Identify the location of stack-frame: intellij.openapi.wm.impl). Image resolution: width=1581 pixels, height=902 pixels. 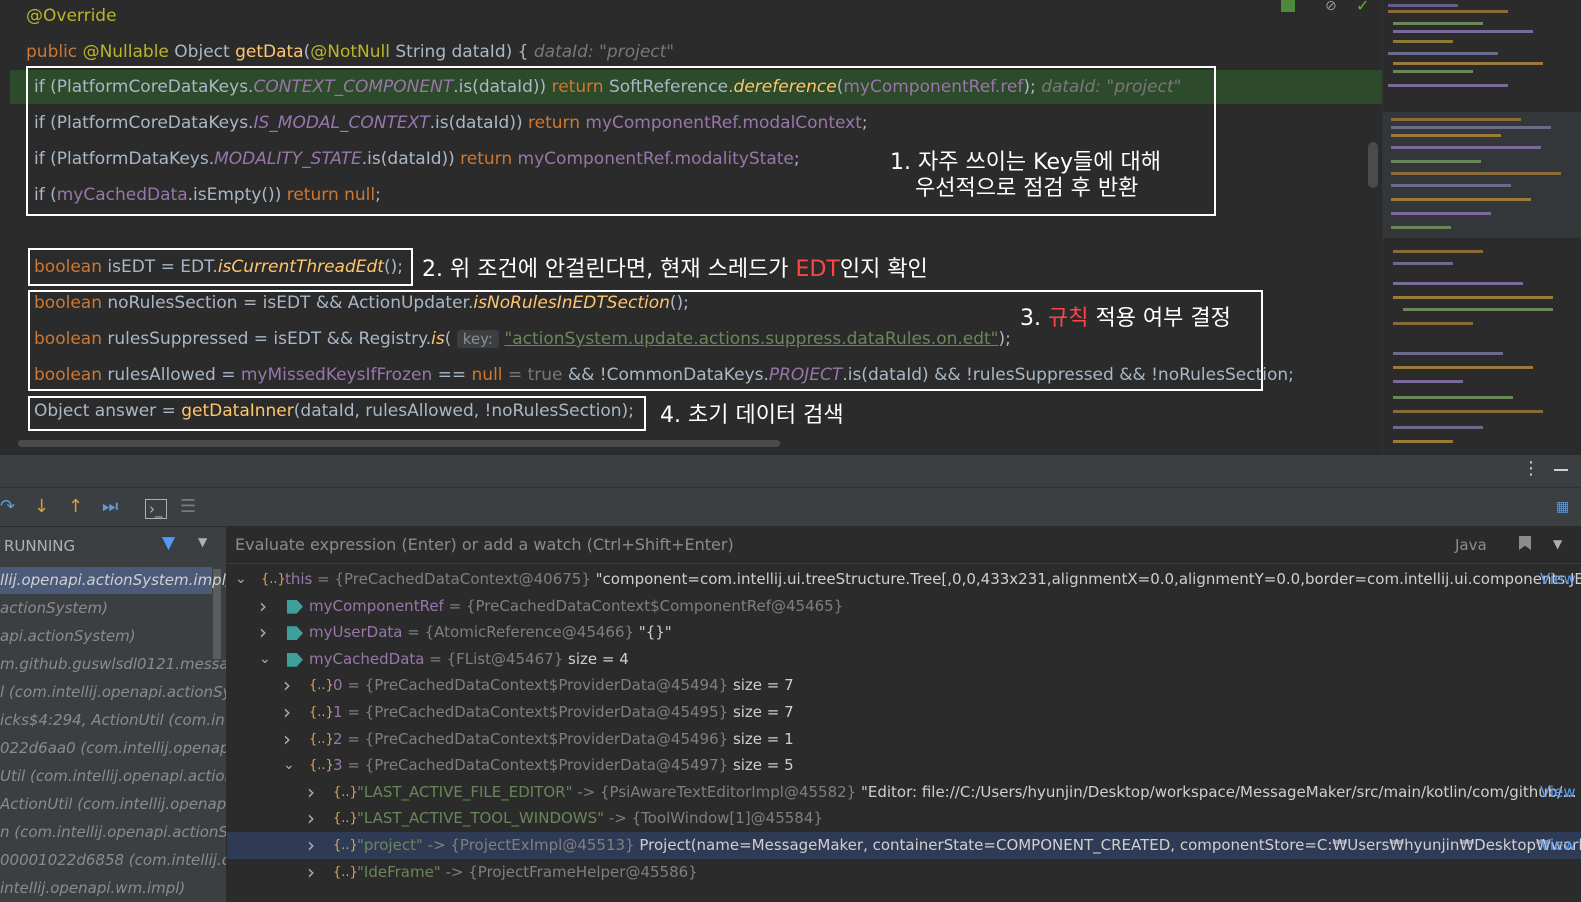
(92, 888).